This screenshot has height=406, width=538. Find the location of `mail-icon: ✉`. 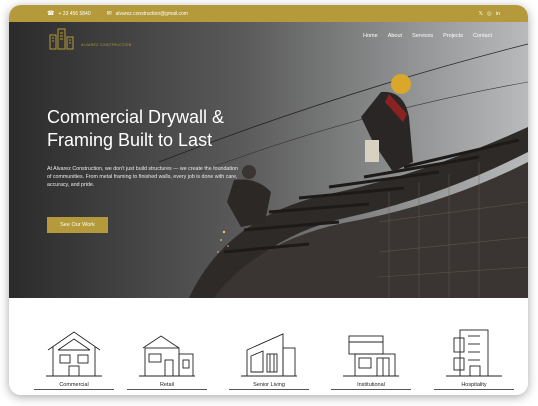

mail-icon: ✉ is located at coordinates (109, 13).